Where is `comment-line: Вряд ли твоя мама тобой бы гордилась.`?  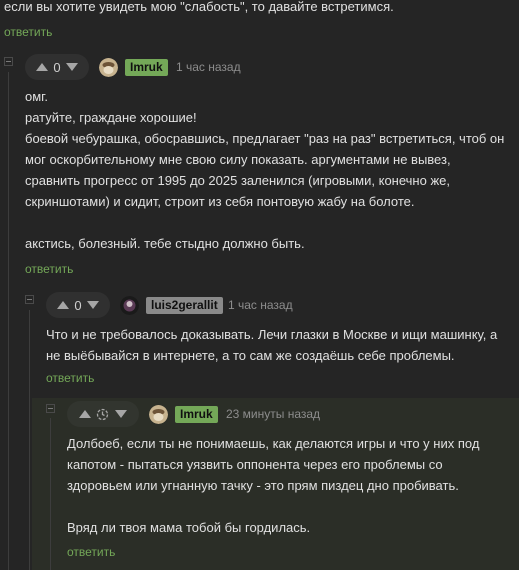 comment-line: Вряд ли твоя мама тобой бы гордилась. is located at coordinates (189, 527).